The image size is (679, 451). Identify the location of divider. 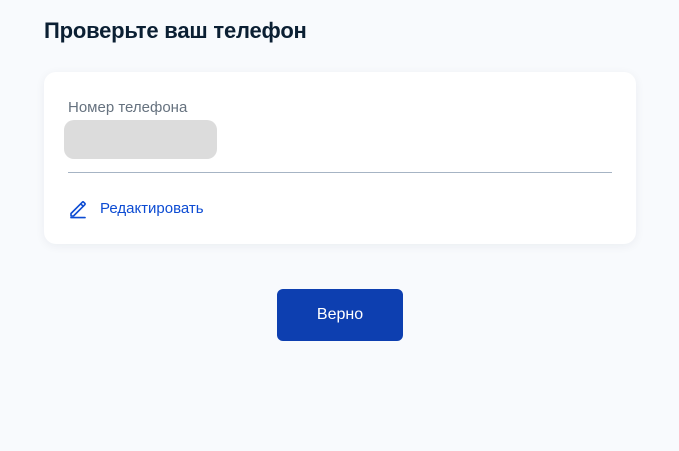
(340, 172).